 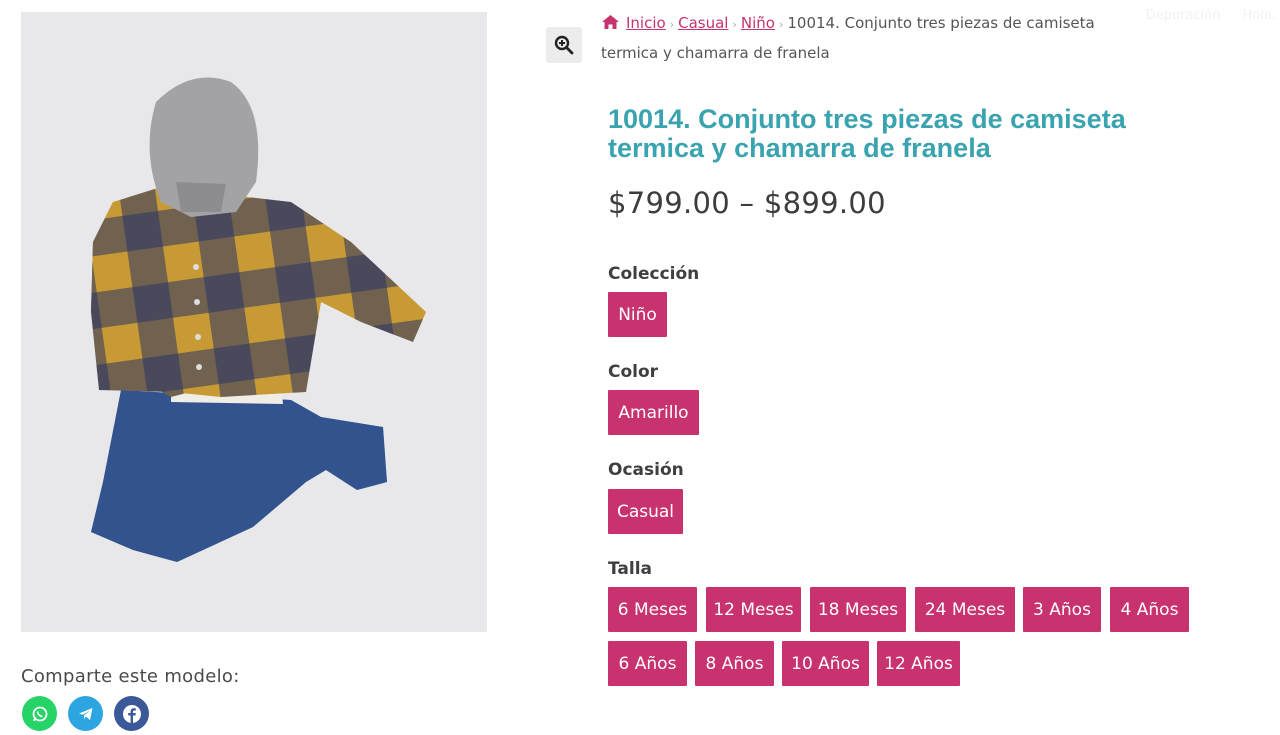 What do you see at coordinates (646, 470) in the screenshot?
I see `ocasion-label: Ocasión` at bounding box center [646, 470].